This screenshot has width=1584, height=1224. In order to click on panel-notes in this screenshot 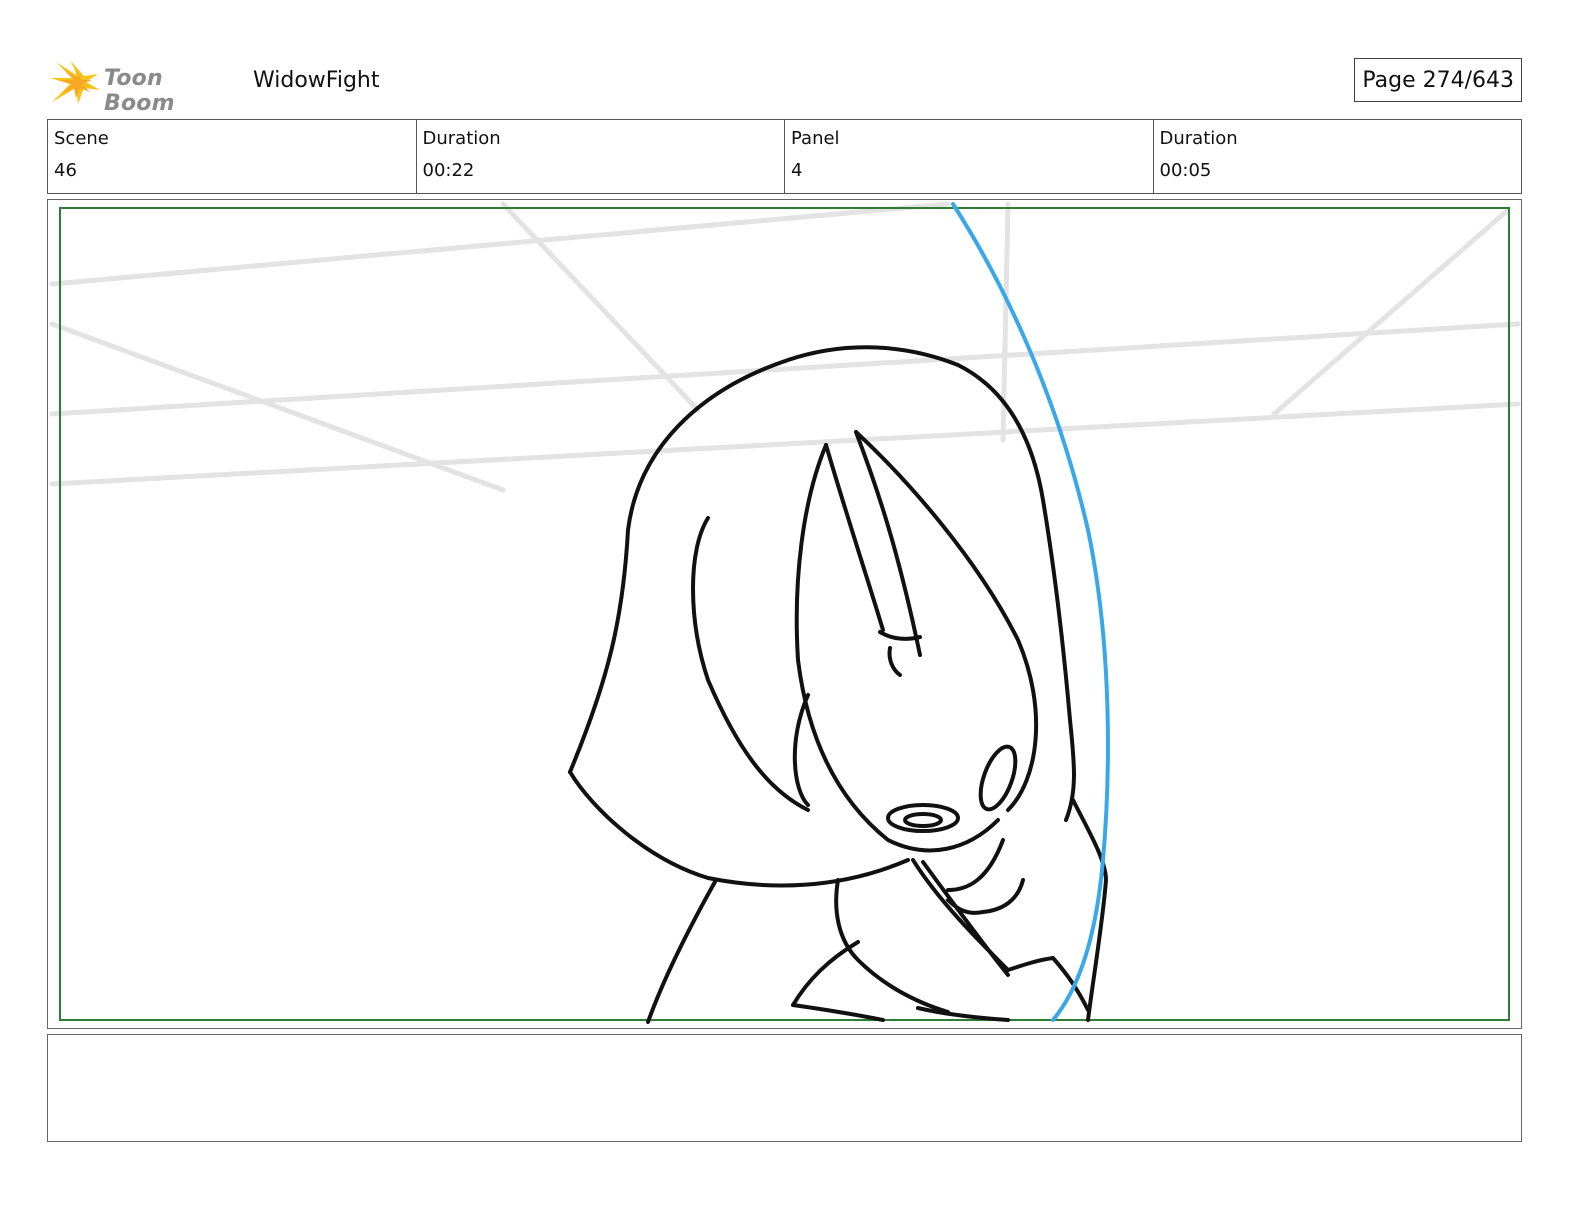, I will do `click(784, 1088)`.